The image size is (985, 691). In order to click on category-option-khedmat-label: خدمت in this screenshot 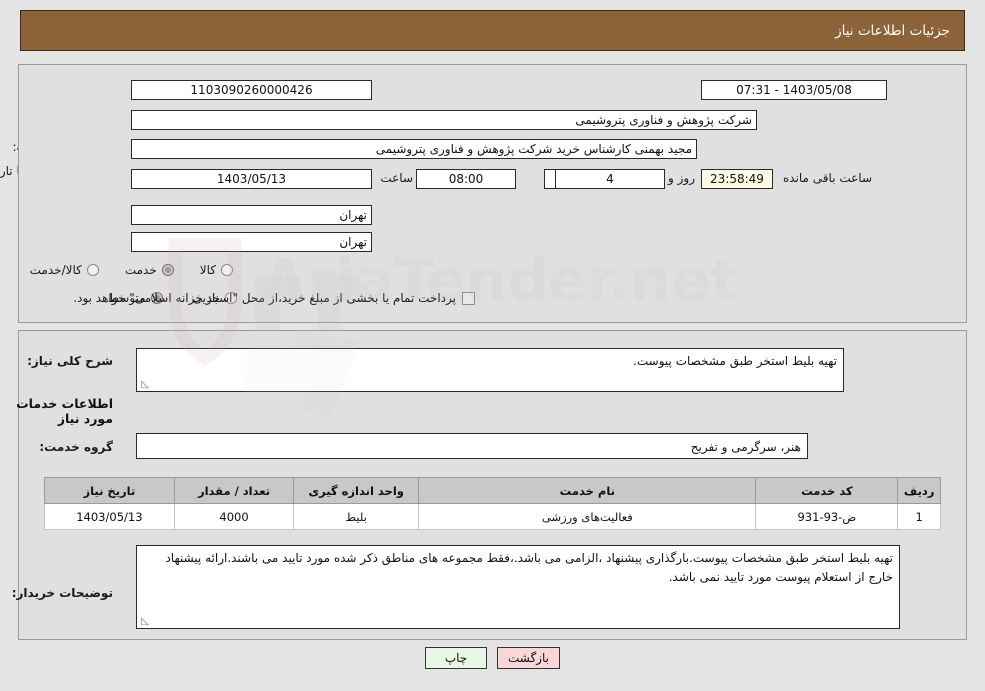, I will do `click(140, 270)`.